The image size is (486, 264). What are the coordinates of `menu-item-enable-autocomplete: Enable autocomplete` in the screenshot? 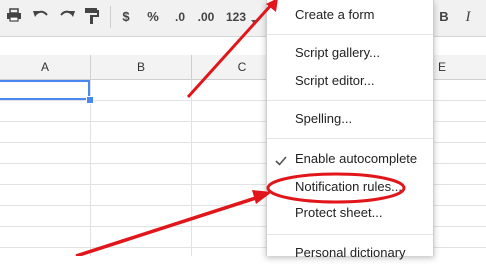 It's located at (350, 159).